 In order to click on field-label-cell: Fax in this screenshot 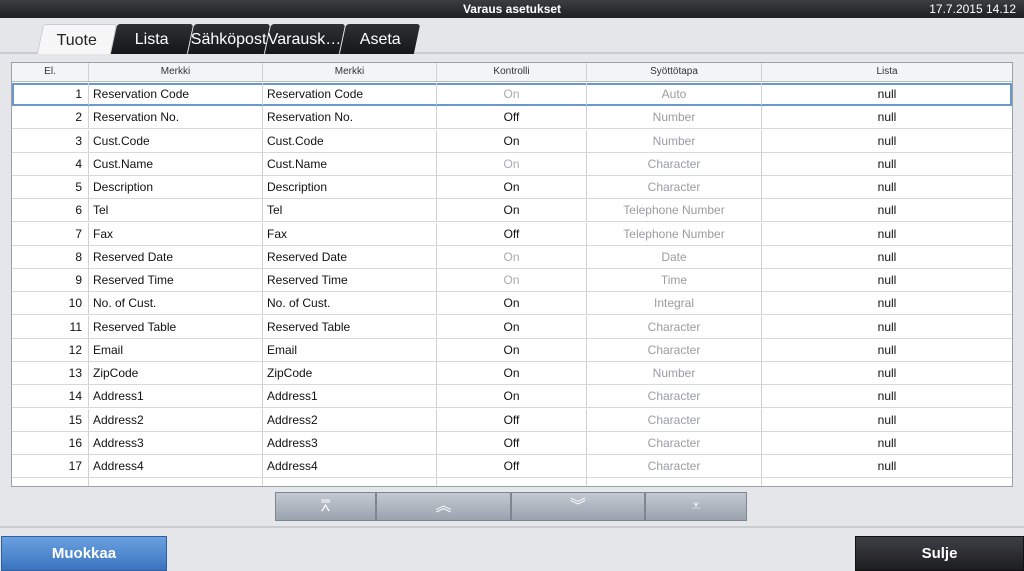, I will do `click(176, 233)`.